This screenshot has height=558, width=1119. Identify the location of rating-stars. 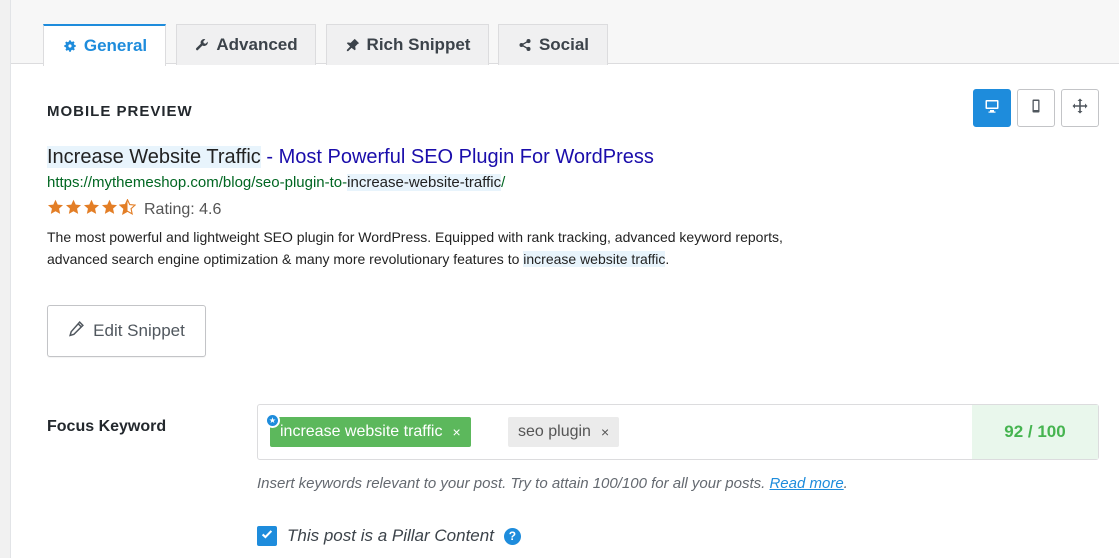
(92, 209).